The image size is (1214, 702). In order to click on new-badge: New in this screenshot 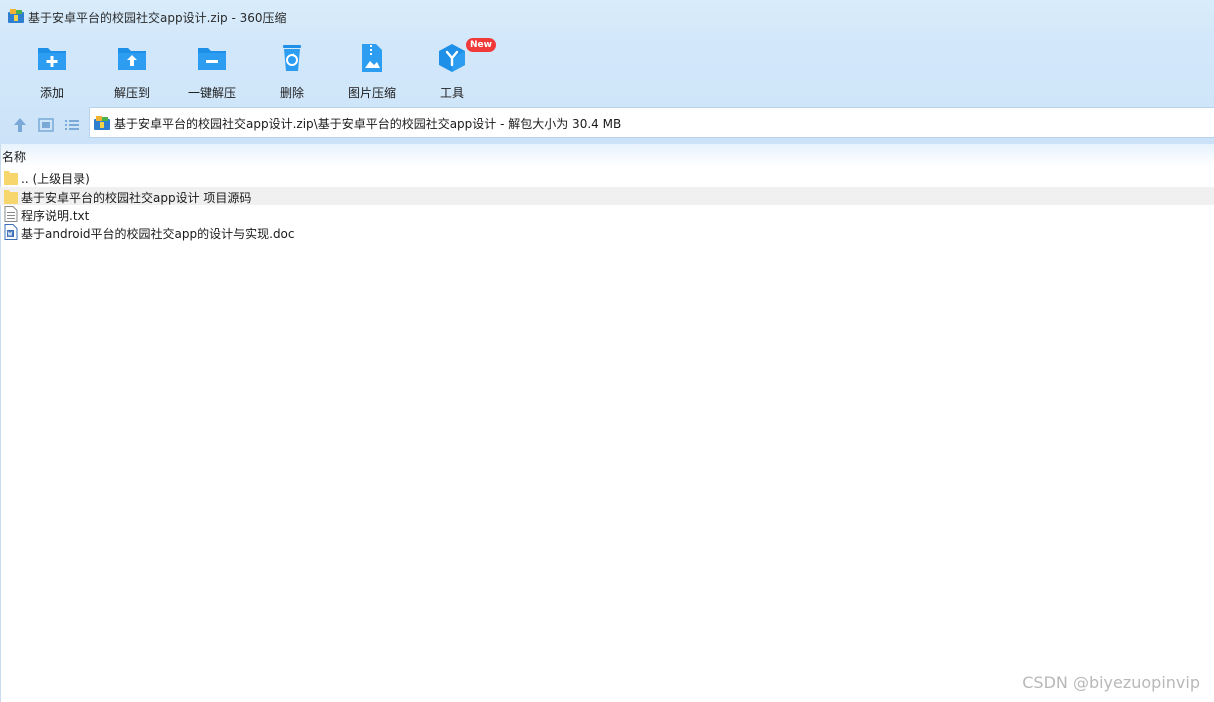, I will do `click(481, 45)`.